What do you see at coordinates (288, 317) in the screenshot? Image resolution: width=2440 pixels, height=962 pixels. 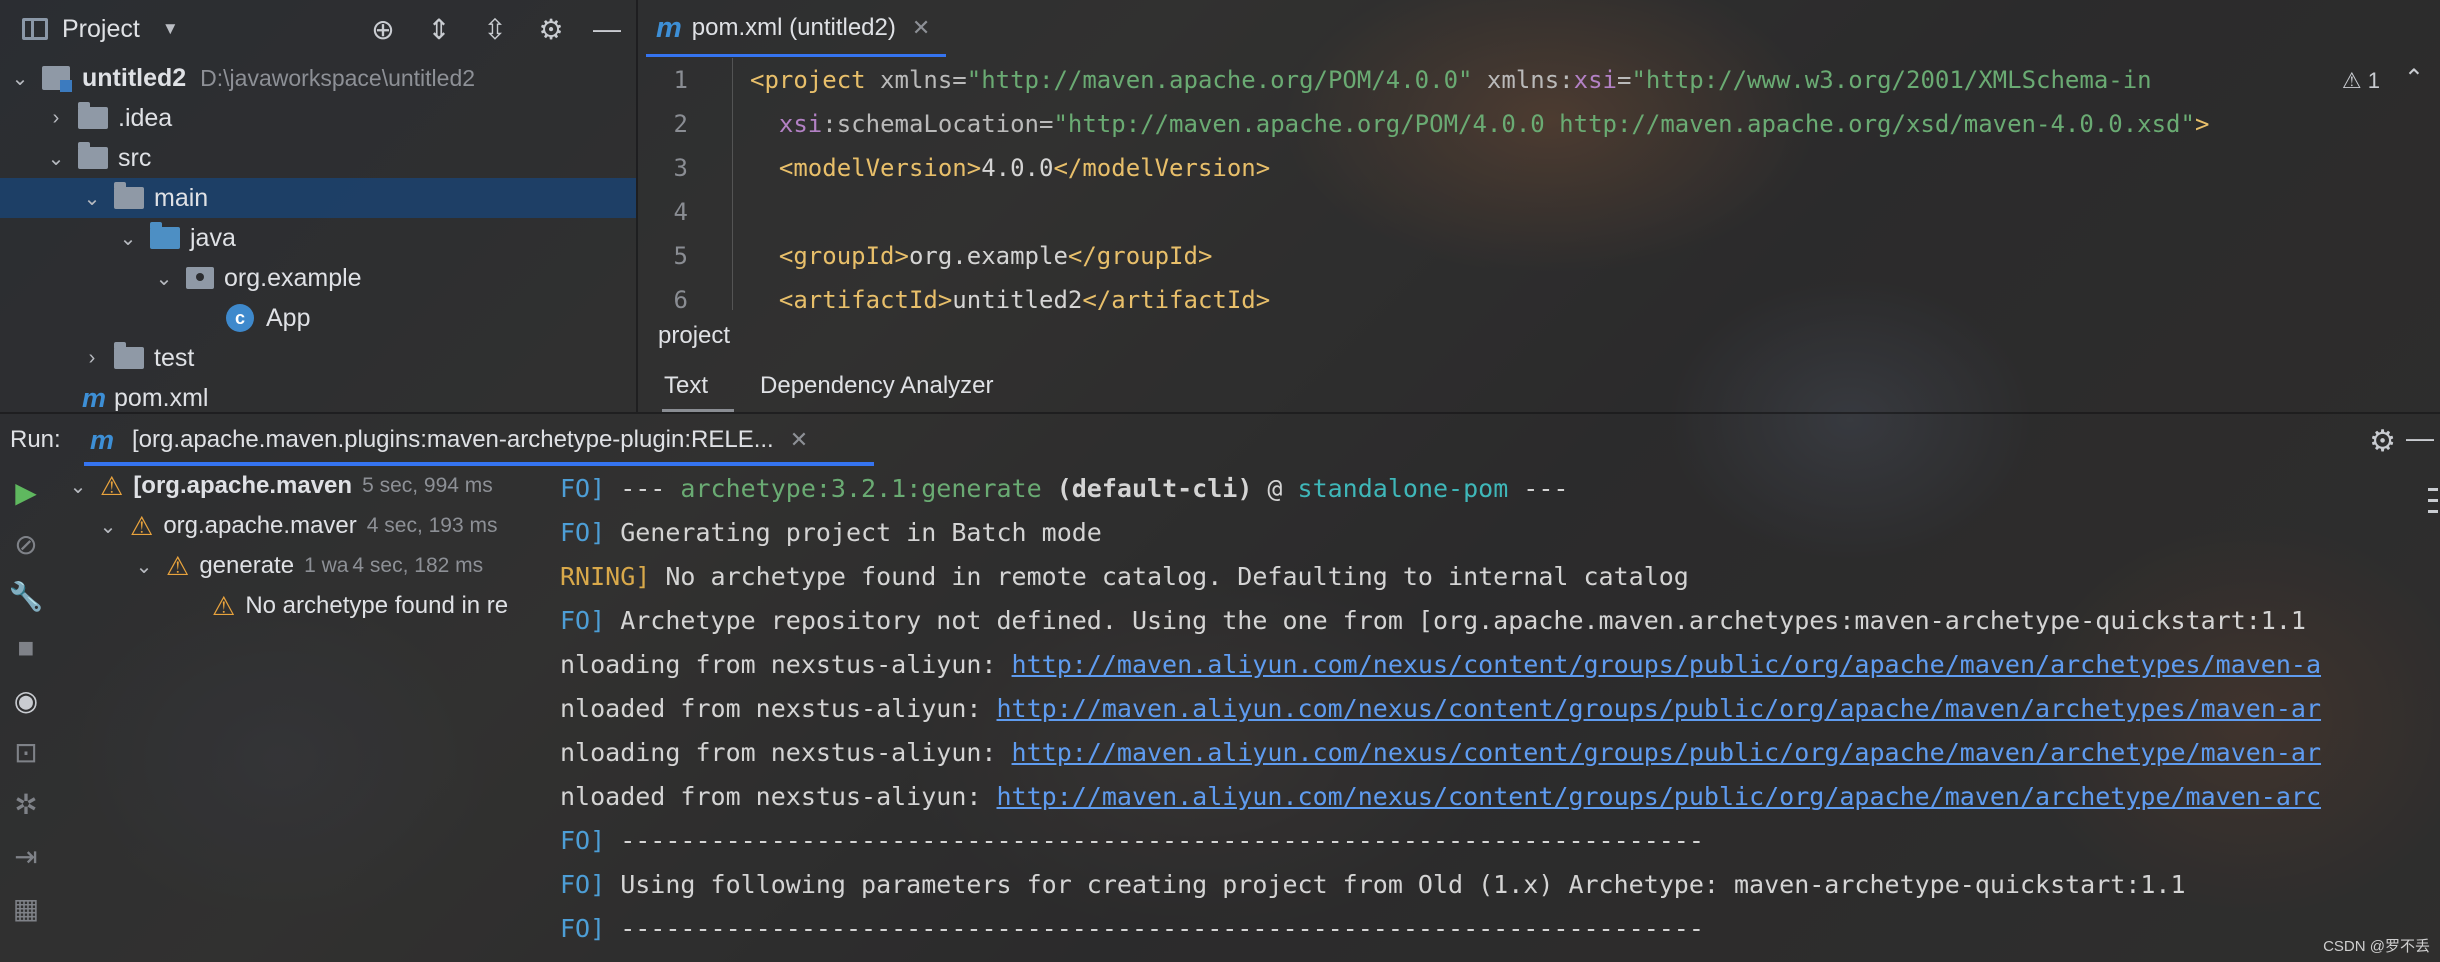 I see `tree-item-label: App` at bounding box center [288, 317].